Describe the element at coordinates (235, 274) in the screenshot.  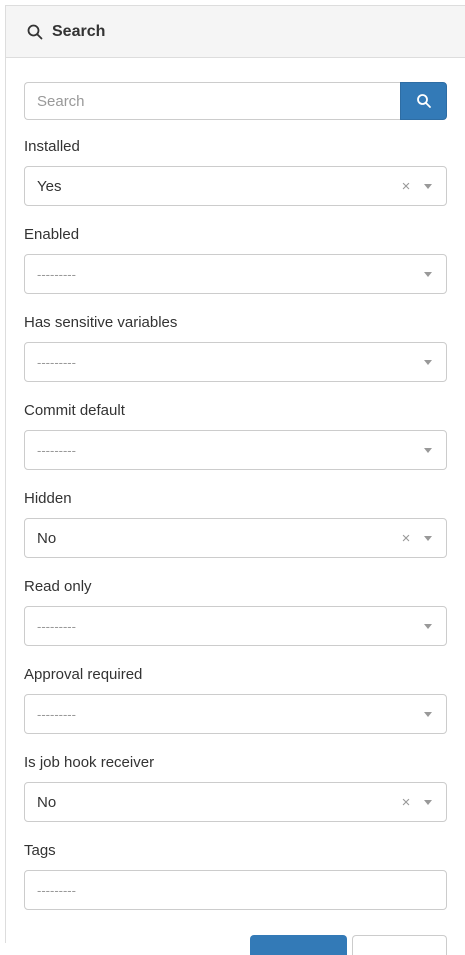
I see `enabled-select: ---------` at that location.